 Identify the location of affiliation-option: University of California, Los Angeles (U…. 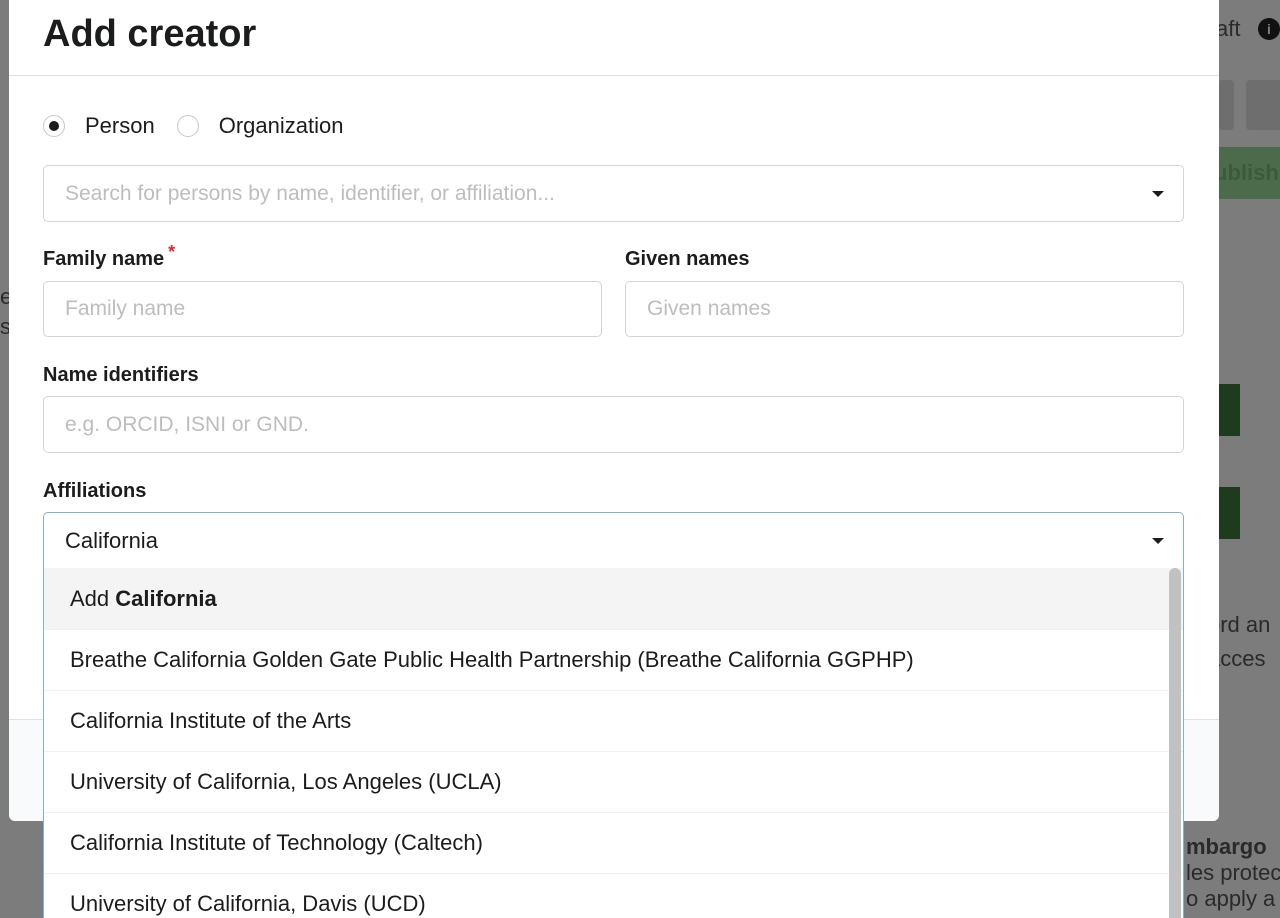
(613, 781).